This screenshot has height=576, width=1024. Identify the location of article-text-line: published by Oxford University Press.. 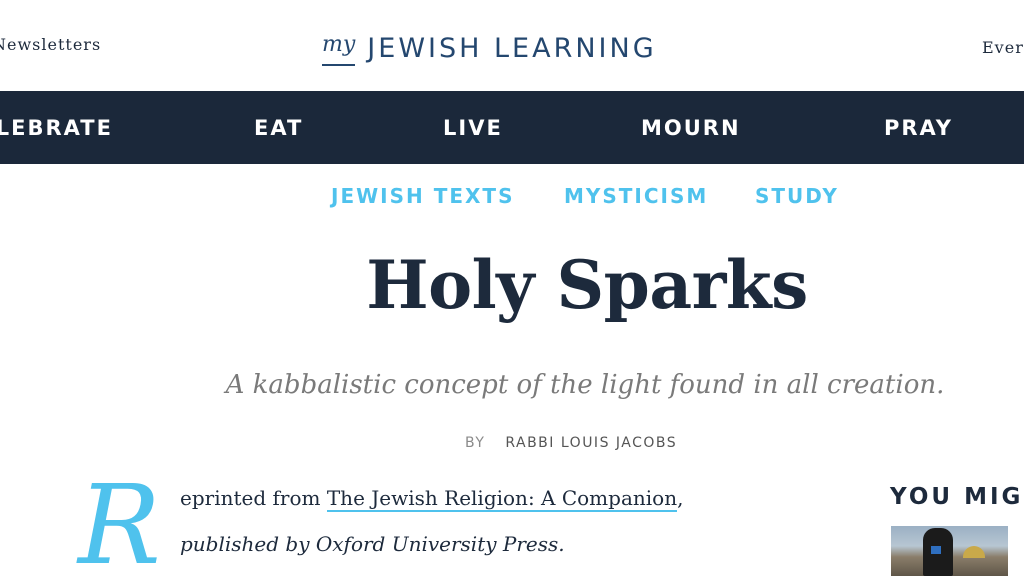
(372, 544).